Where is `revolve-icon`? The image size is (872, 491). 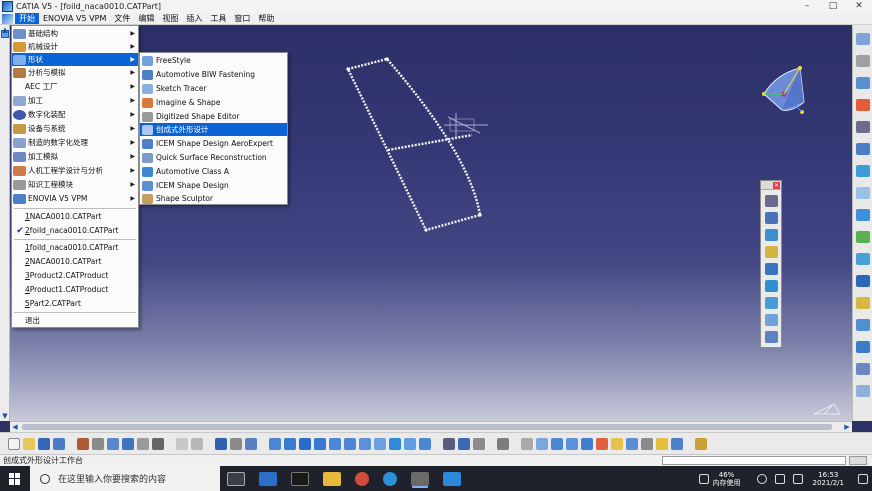 revolve-icon is located at coordinates (771, 286).